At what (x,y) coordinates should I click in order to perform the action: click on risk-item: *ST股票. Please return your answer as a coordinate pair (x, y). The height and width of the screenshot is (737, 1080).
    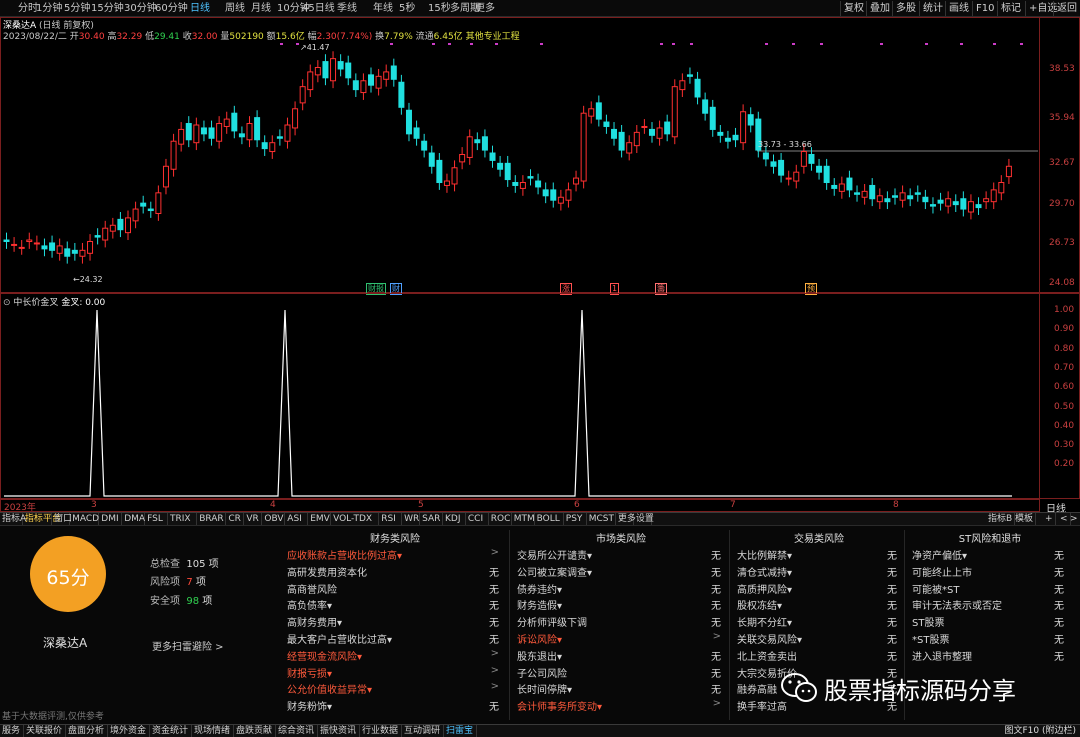
    Looking at the image, I should click on (930, 638).